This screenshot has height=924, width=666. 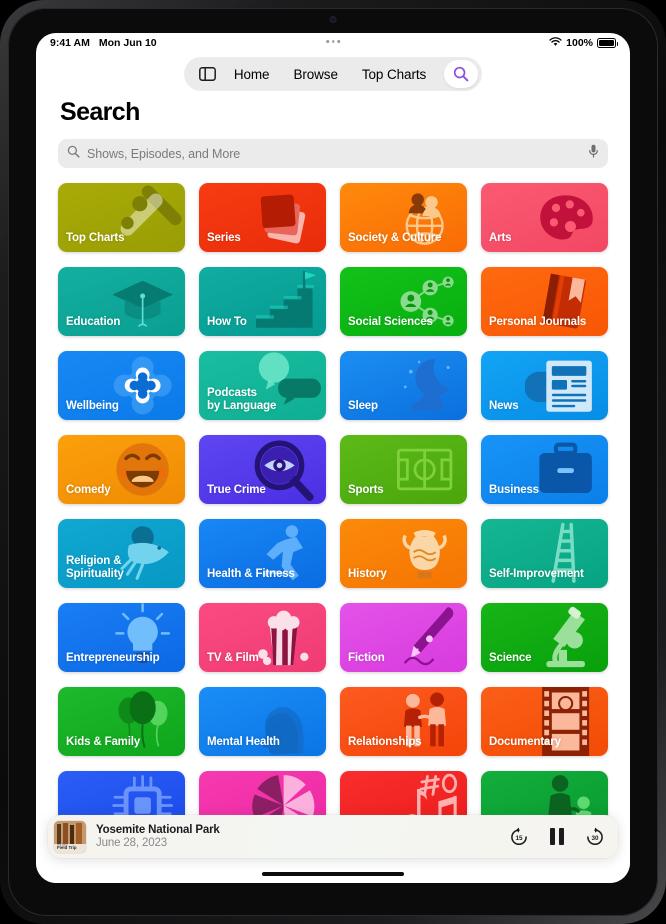 What do you see at coordinates (333, 153) in the screenshot?
I see `search-input: Shows, Episodes, and More` at bounding box center [333, 153].